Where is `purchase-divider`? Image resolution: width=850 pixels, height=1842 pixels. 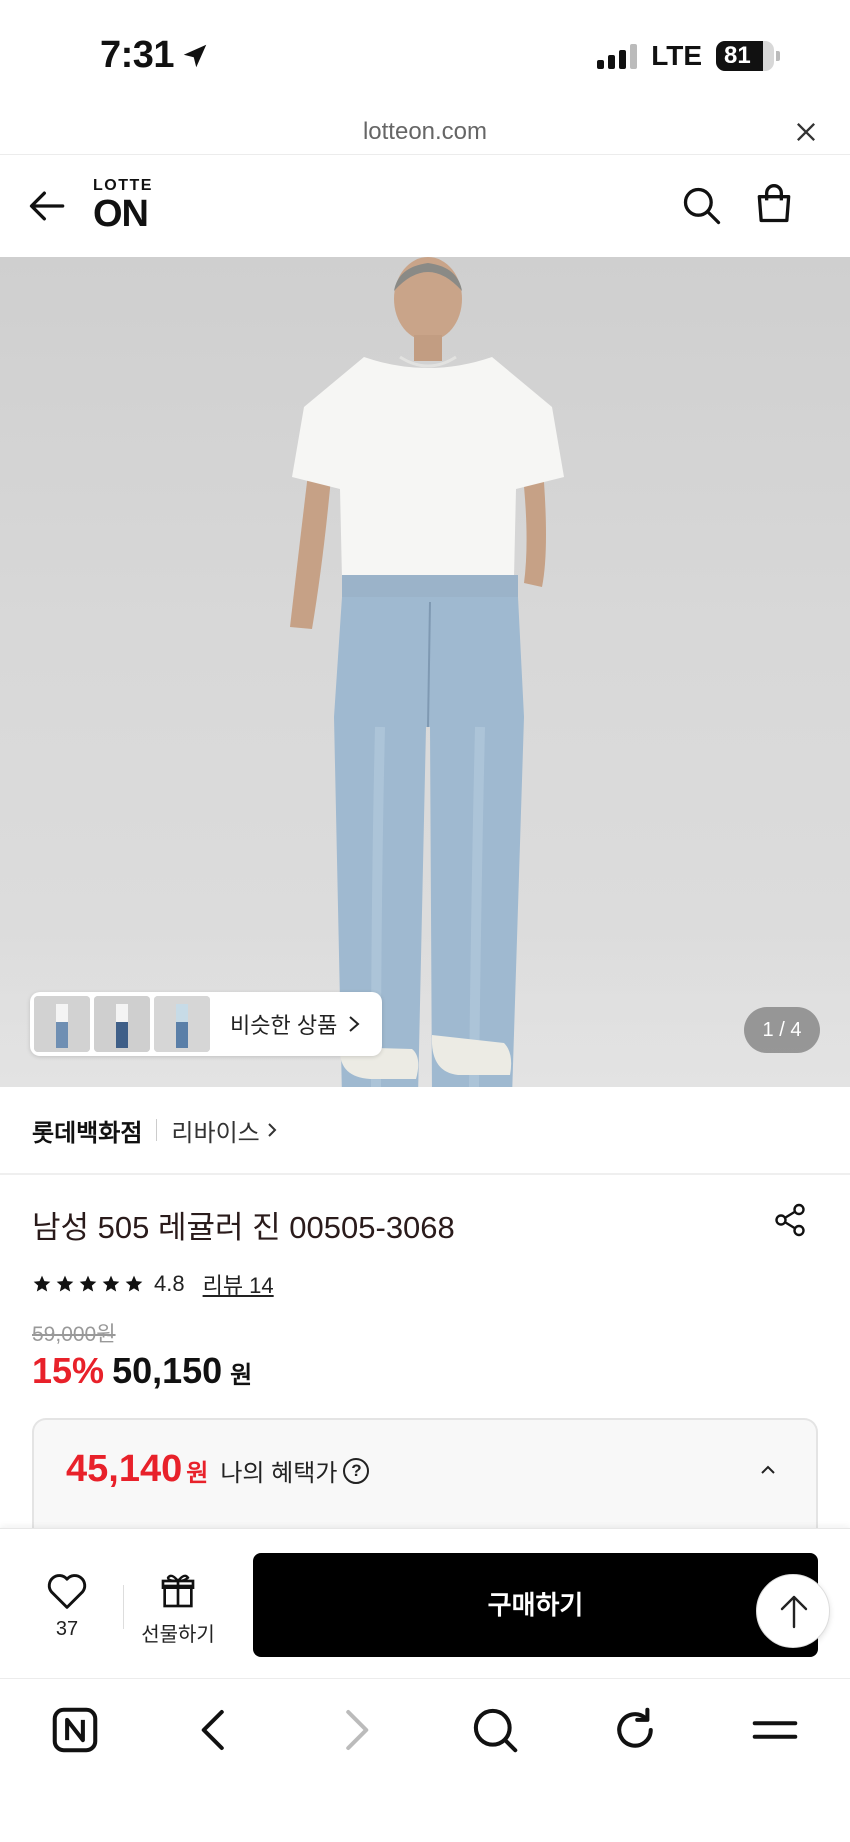
purchase-divider is located at coordinates (123, 1607).